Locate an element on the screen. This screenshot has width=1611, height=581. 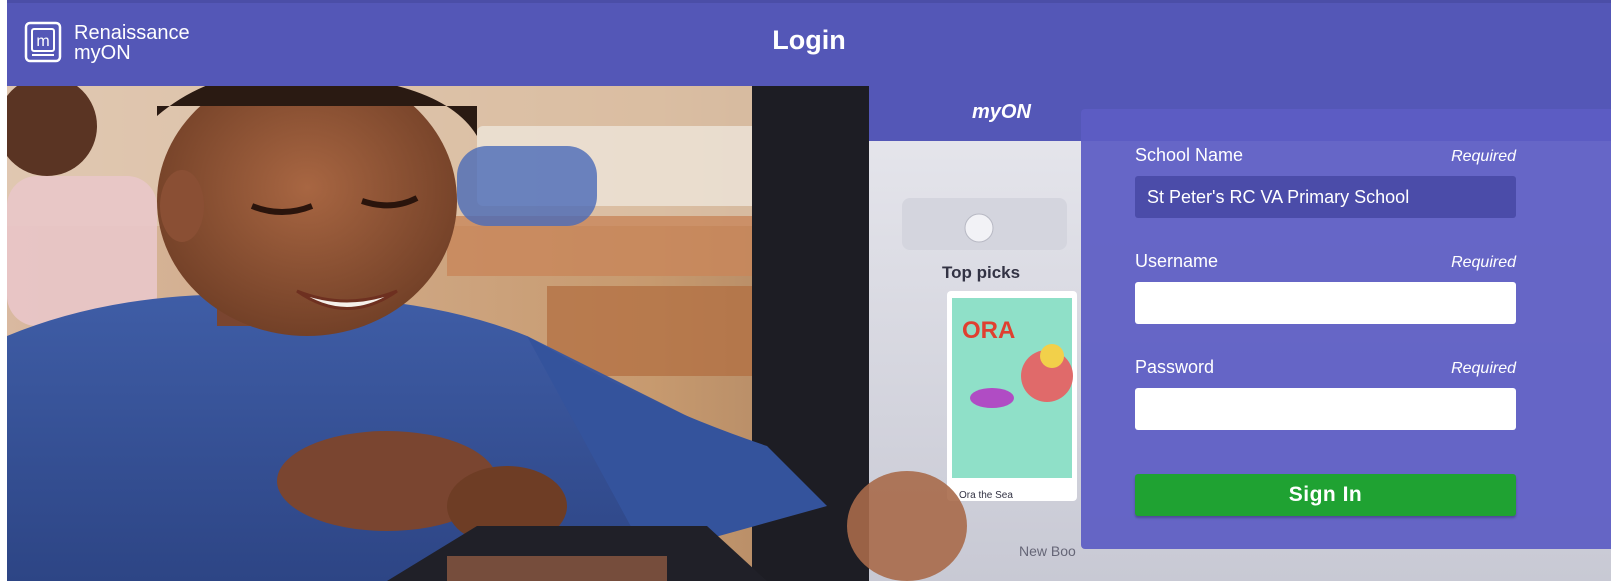
username-label: Username is located at coordinates (1177, 261).